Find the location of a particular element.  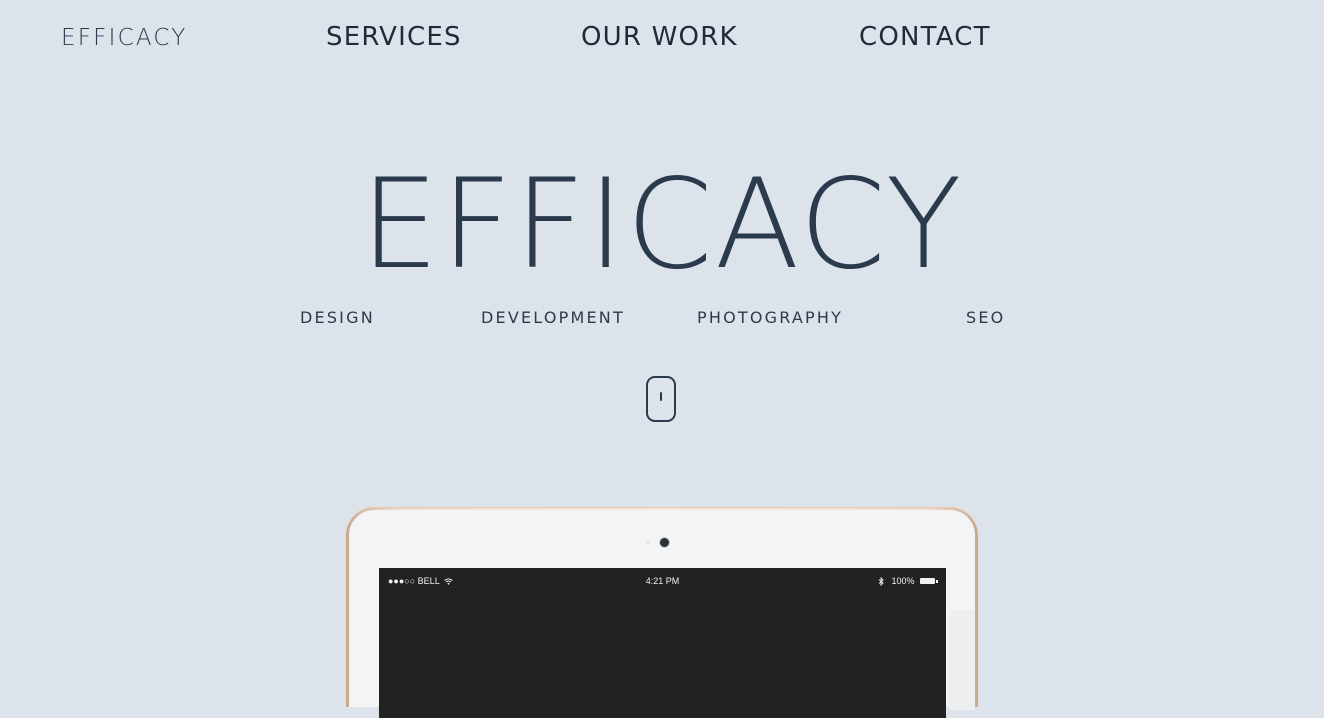

nav-logo: EFFICACY is located at coordinates (124, 38).